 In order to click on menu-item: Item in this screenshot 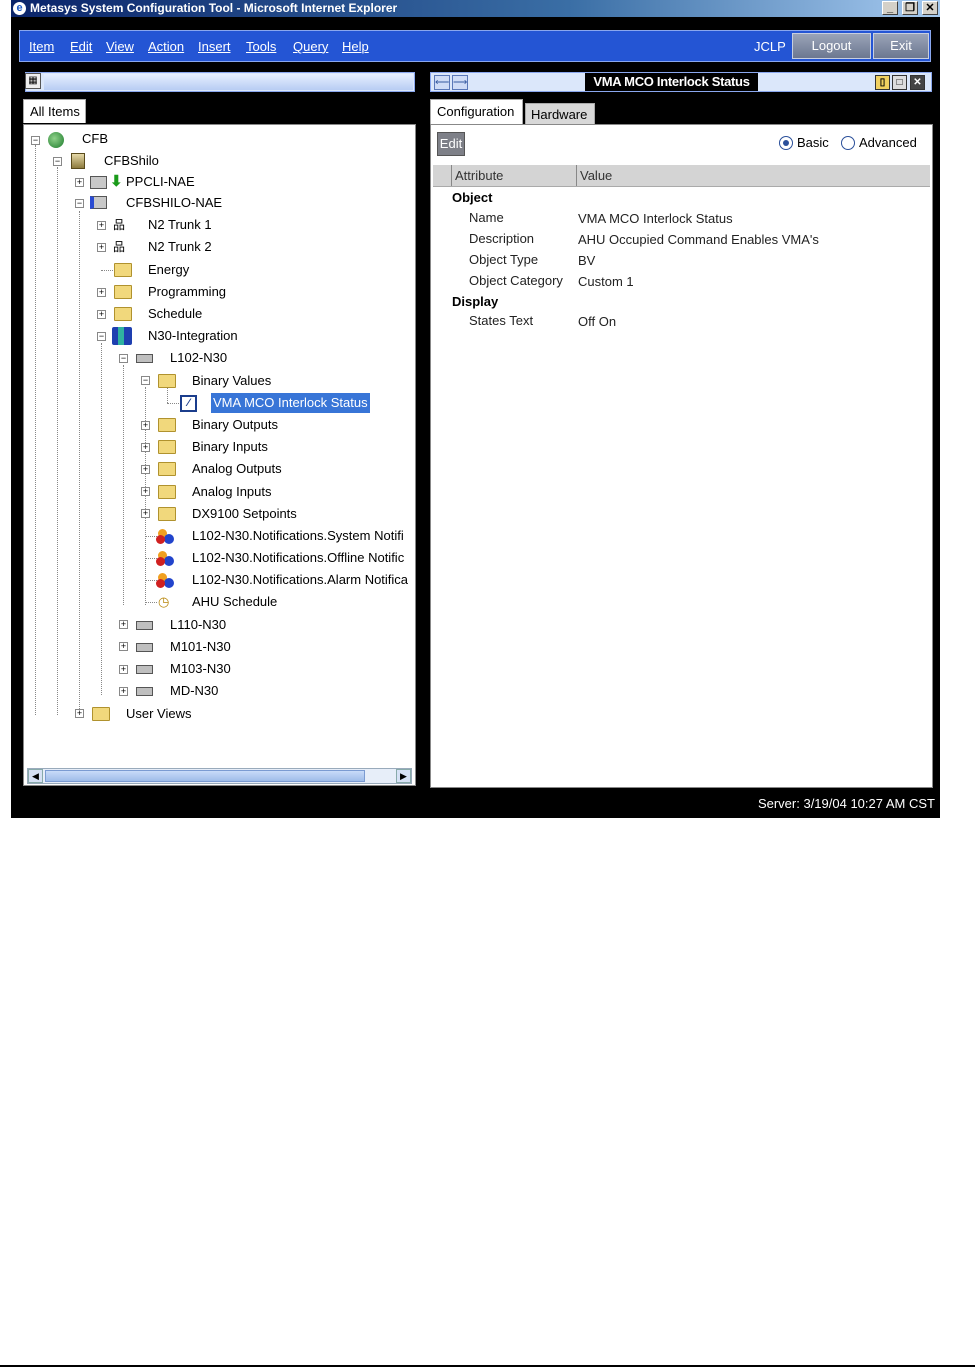, I will do `click(41, 46)`.